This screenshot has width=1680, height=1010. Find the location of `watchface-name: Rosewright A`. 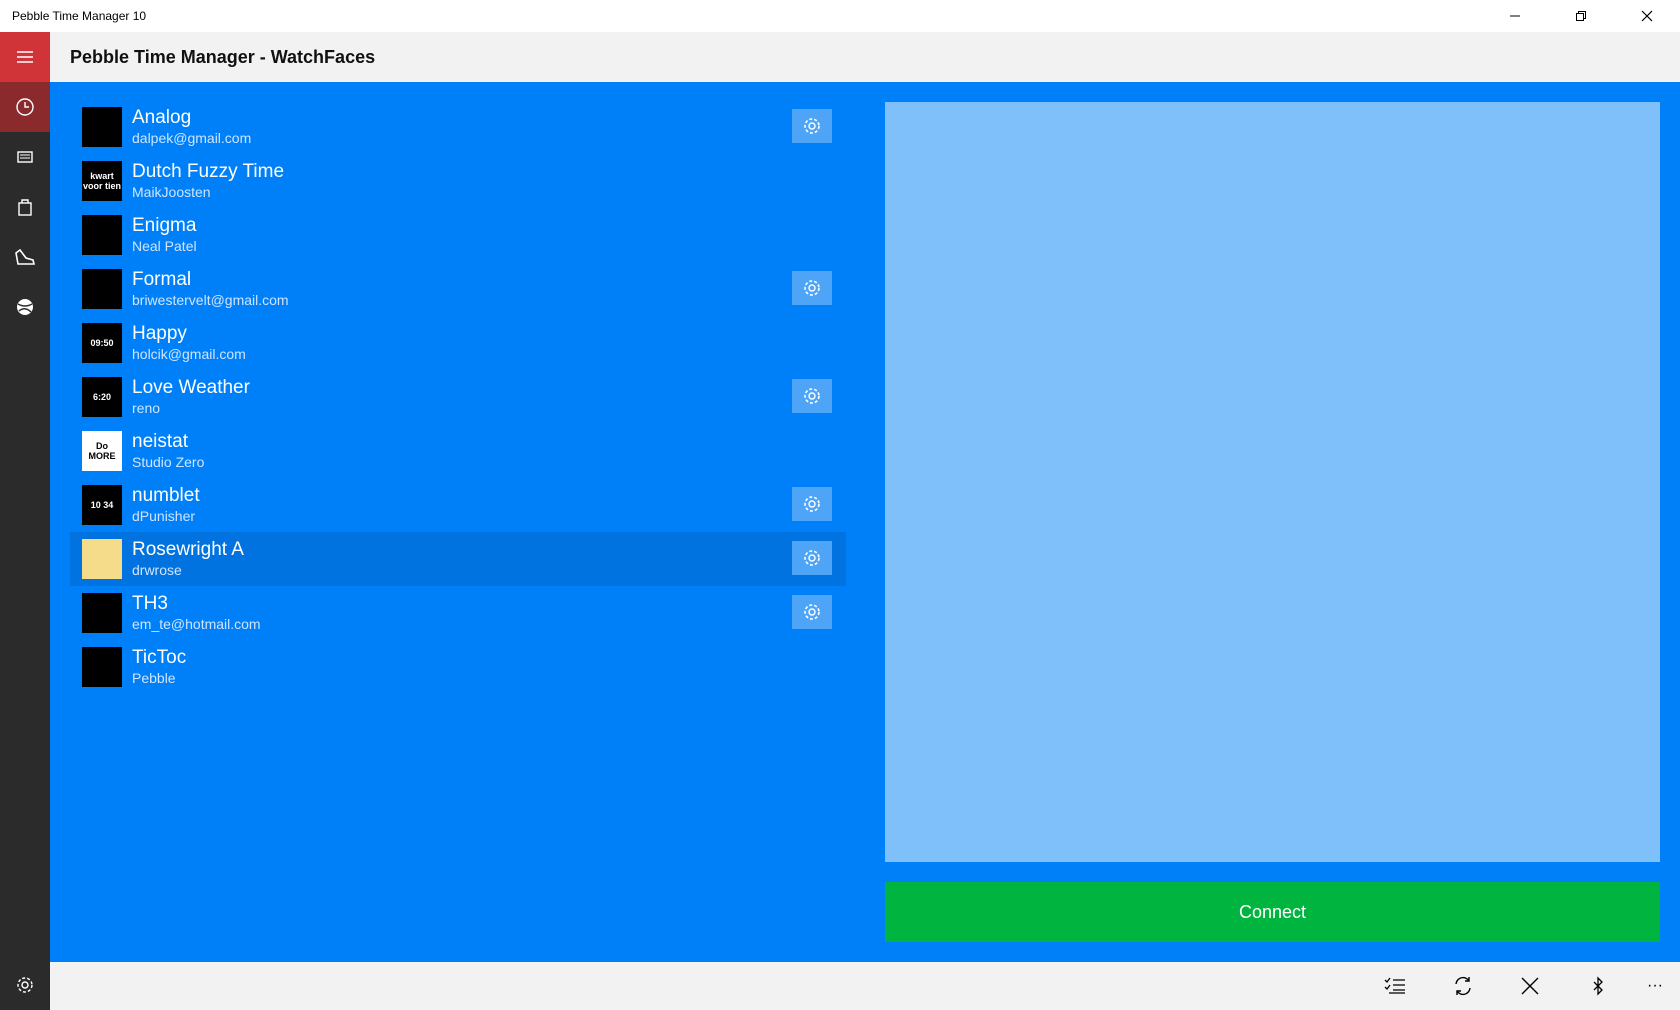

watchface-name: Rosewright A is located at coordinates (188, 549).